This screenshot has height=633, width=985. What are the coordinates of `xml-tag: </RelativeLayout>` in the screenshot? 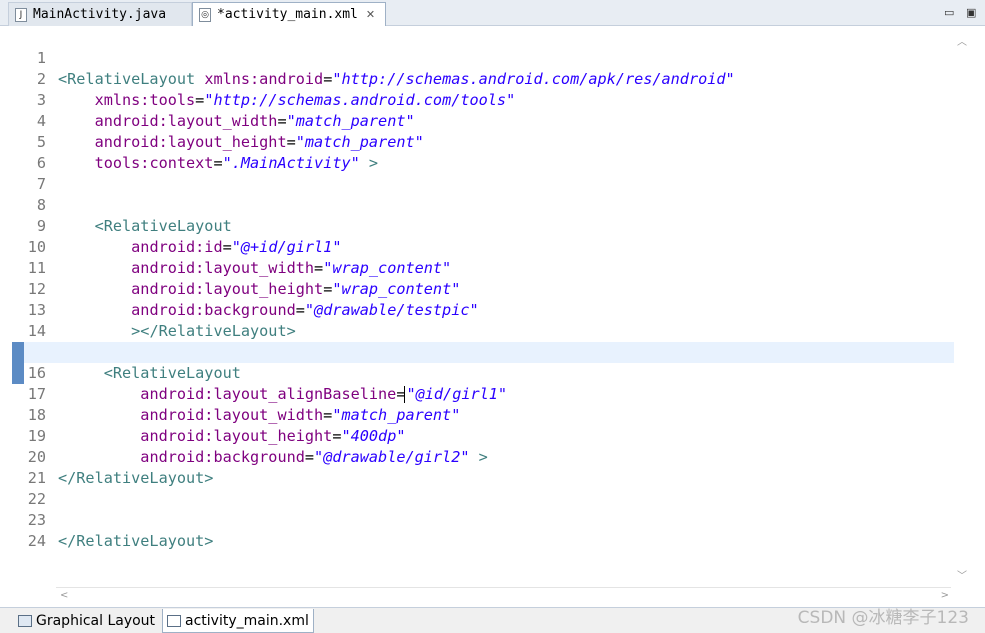 It's located at (136, 541).